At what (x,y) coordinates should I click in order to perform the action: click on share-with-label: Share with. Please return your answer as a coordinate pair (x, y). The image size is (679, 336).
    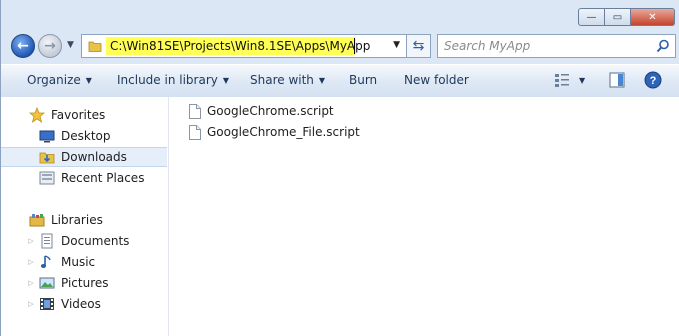
    Looking at the image, I should click on (282, 80).